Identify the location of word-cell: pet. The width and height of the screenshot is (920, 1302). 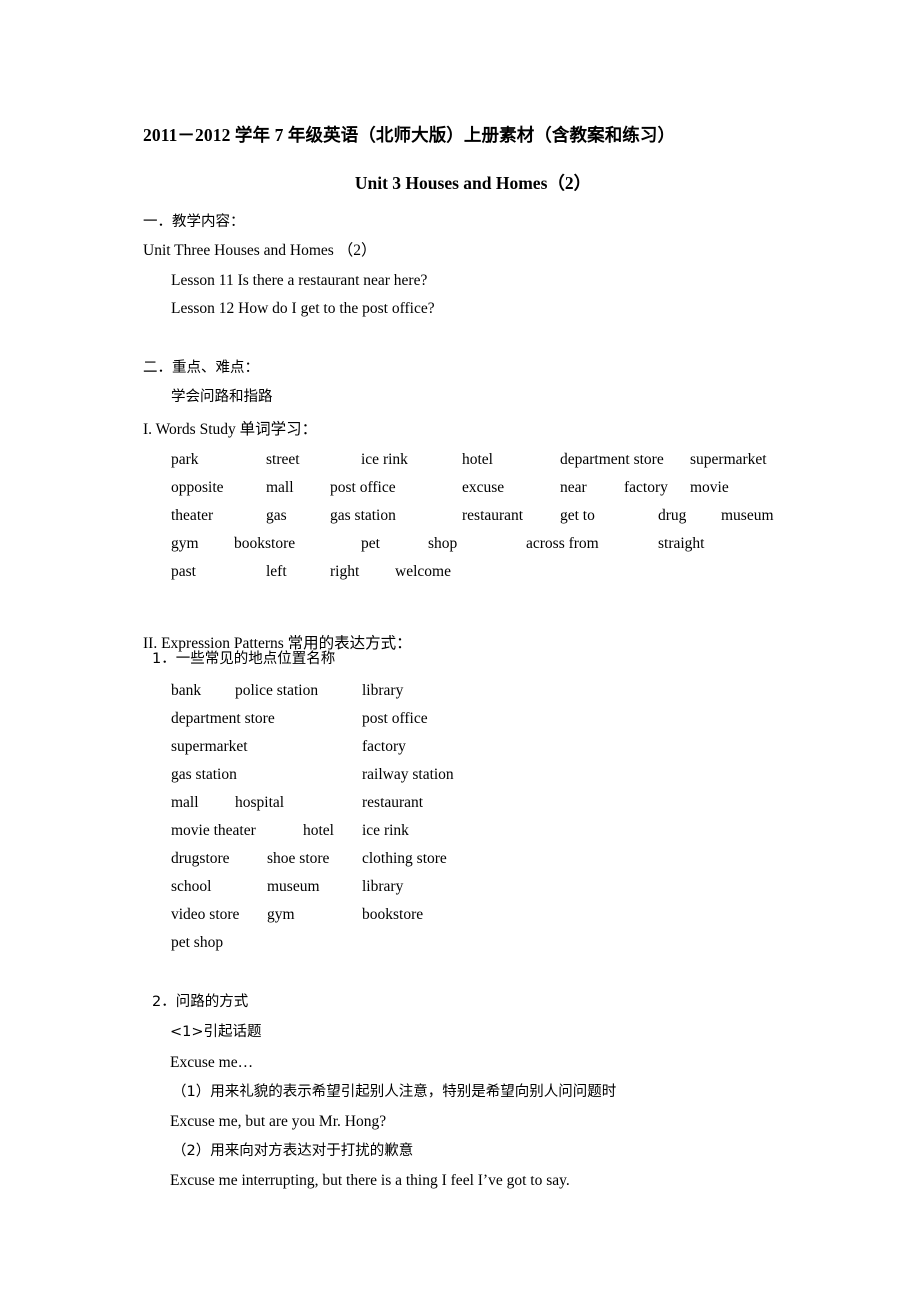
(370, 543).